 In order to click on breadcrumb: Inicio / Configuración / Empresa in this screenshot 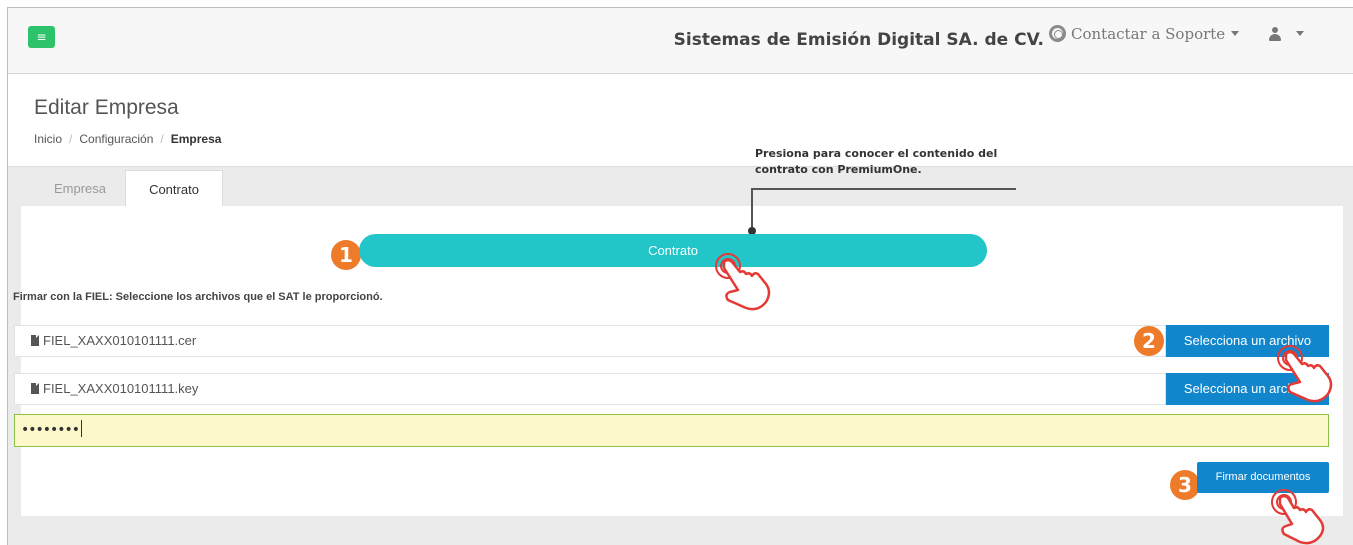, I will do `click(128, 139)`.